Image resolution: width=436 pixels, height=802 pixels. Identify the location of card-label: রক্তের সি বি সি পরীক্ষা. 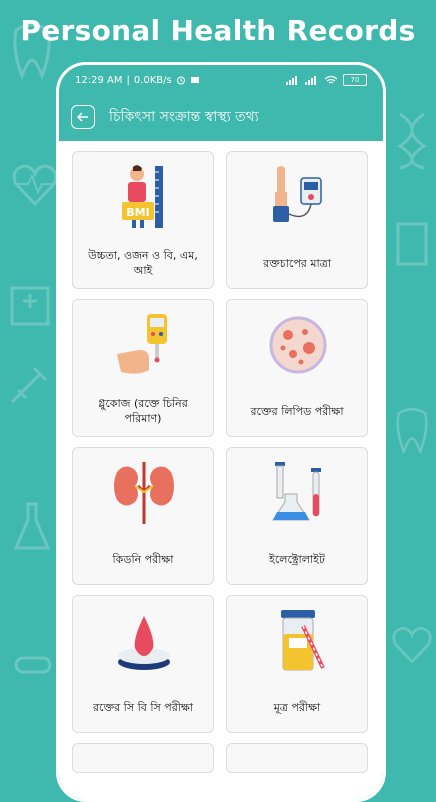
(143, 707).